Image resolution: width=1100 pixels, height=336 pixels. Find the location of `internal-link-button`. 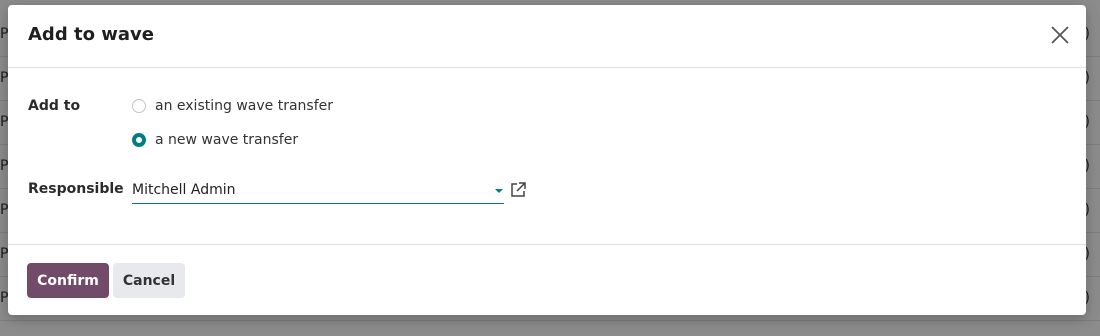

internal-link-button is located at coordinates (518, 190).